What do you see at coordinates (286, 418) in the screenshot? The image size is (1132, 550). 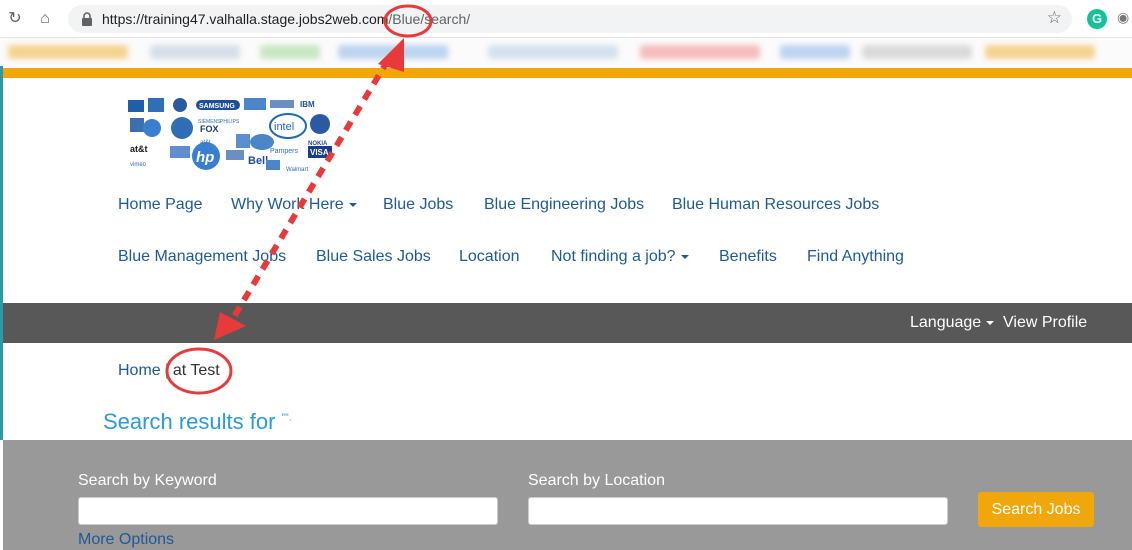 I see `results-query: "".` at bounding box center [286, 418].